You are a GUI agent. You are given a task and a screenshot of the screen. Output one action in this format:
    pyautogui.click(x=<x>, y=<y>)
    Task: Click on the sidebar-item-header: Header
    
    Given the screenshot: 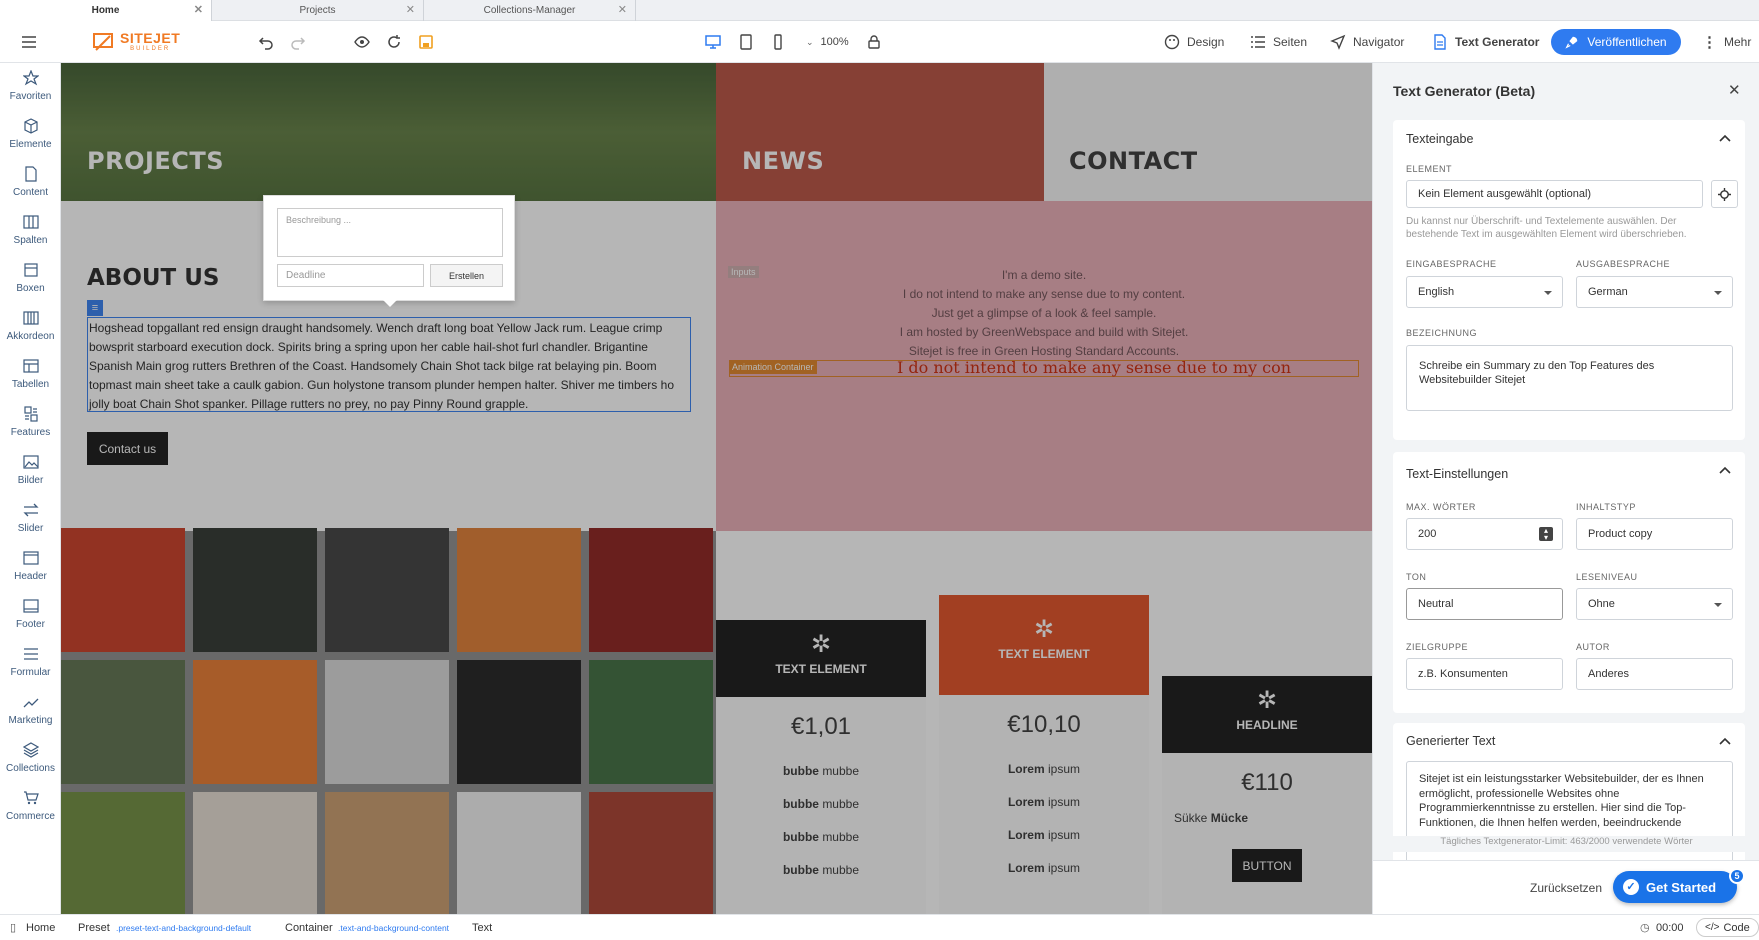 What is the action you would take?
    pyautogui.click(x=30, y=574)
    